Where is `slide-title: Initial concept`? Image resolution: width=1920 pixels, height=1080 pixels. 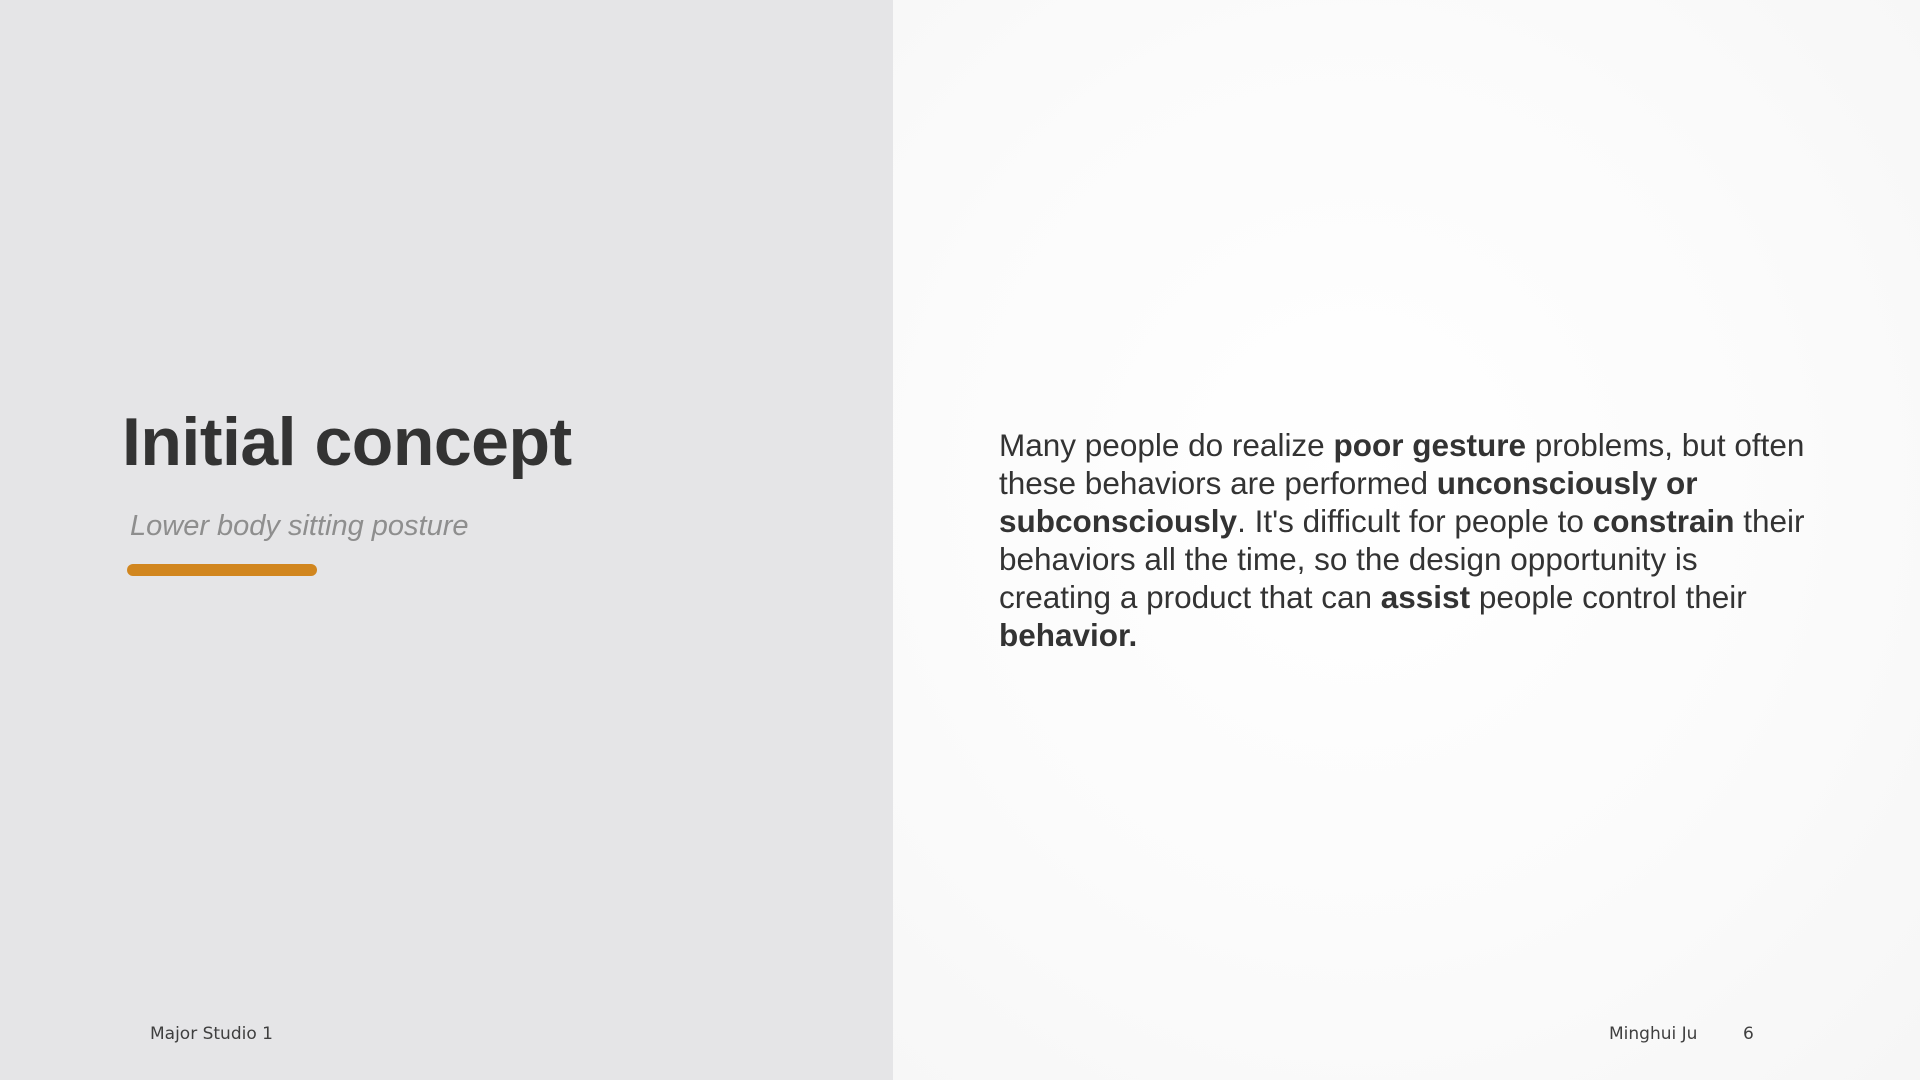
slide-title: Initial concept is located at coordinates (347, 442).